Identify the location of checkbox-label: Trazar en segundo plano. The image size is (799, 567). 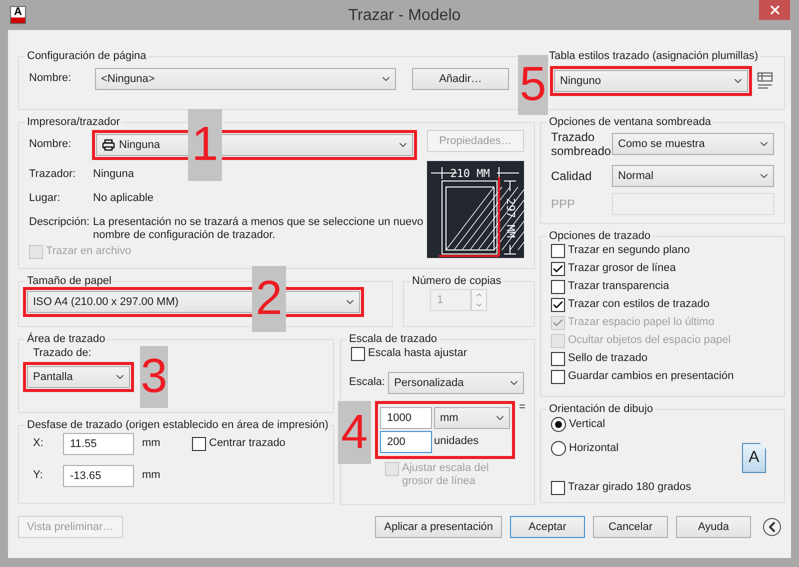
(629, 251).